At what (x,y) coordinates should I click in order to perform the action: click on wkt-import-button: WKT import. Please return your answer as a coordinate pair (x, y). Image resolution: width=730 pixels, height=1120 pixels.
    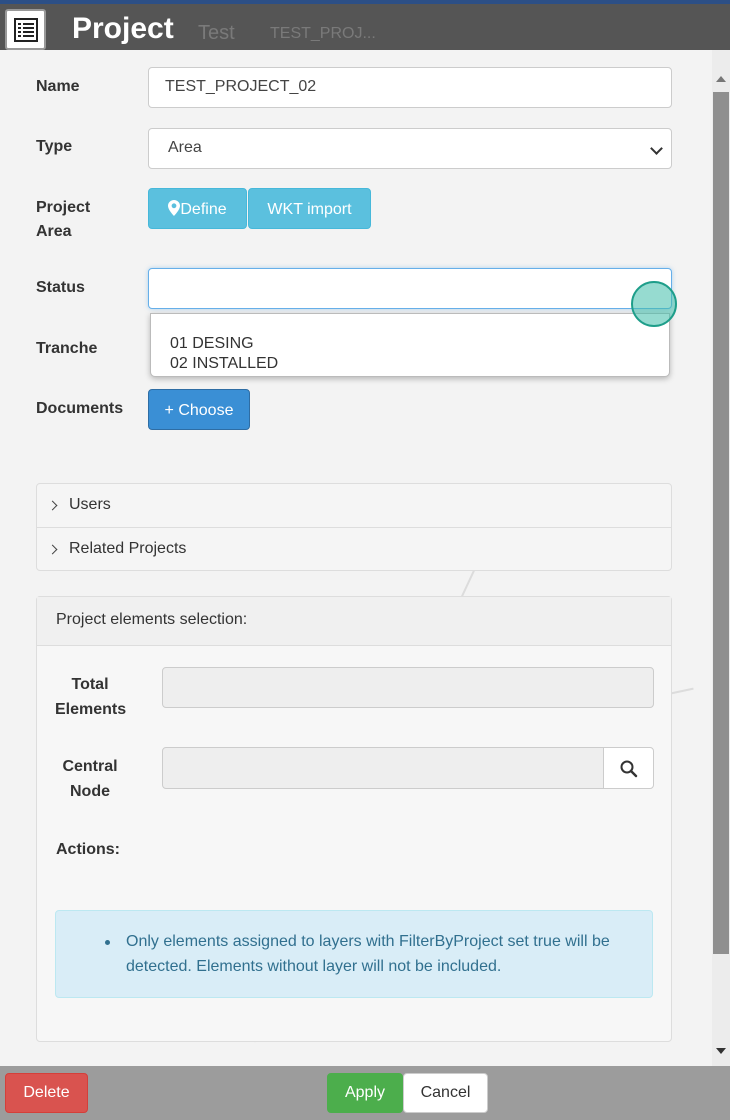
    Looking at the image, I should click on (309, 208).